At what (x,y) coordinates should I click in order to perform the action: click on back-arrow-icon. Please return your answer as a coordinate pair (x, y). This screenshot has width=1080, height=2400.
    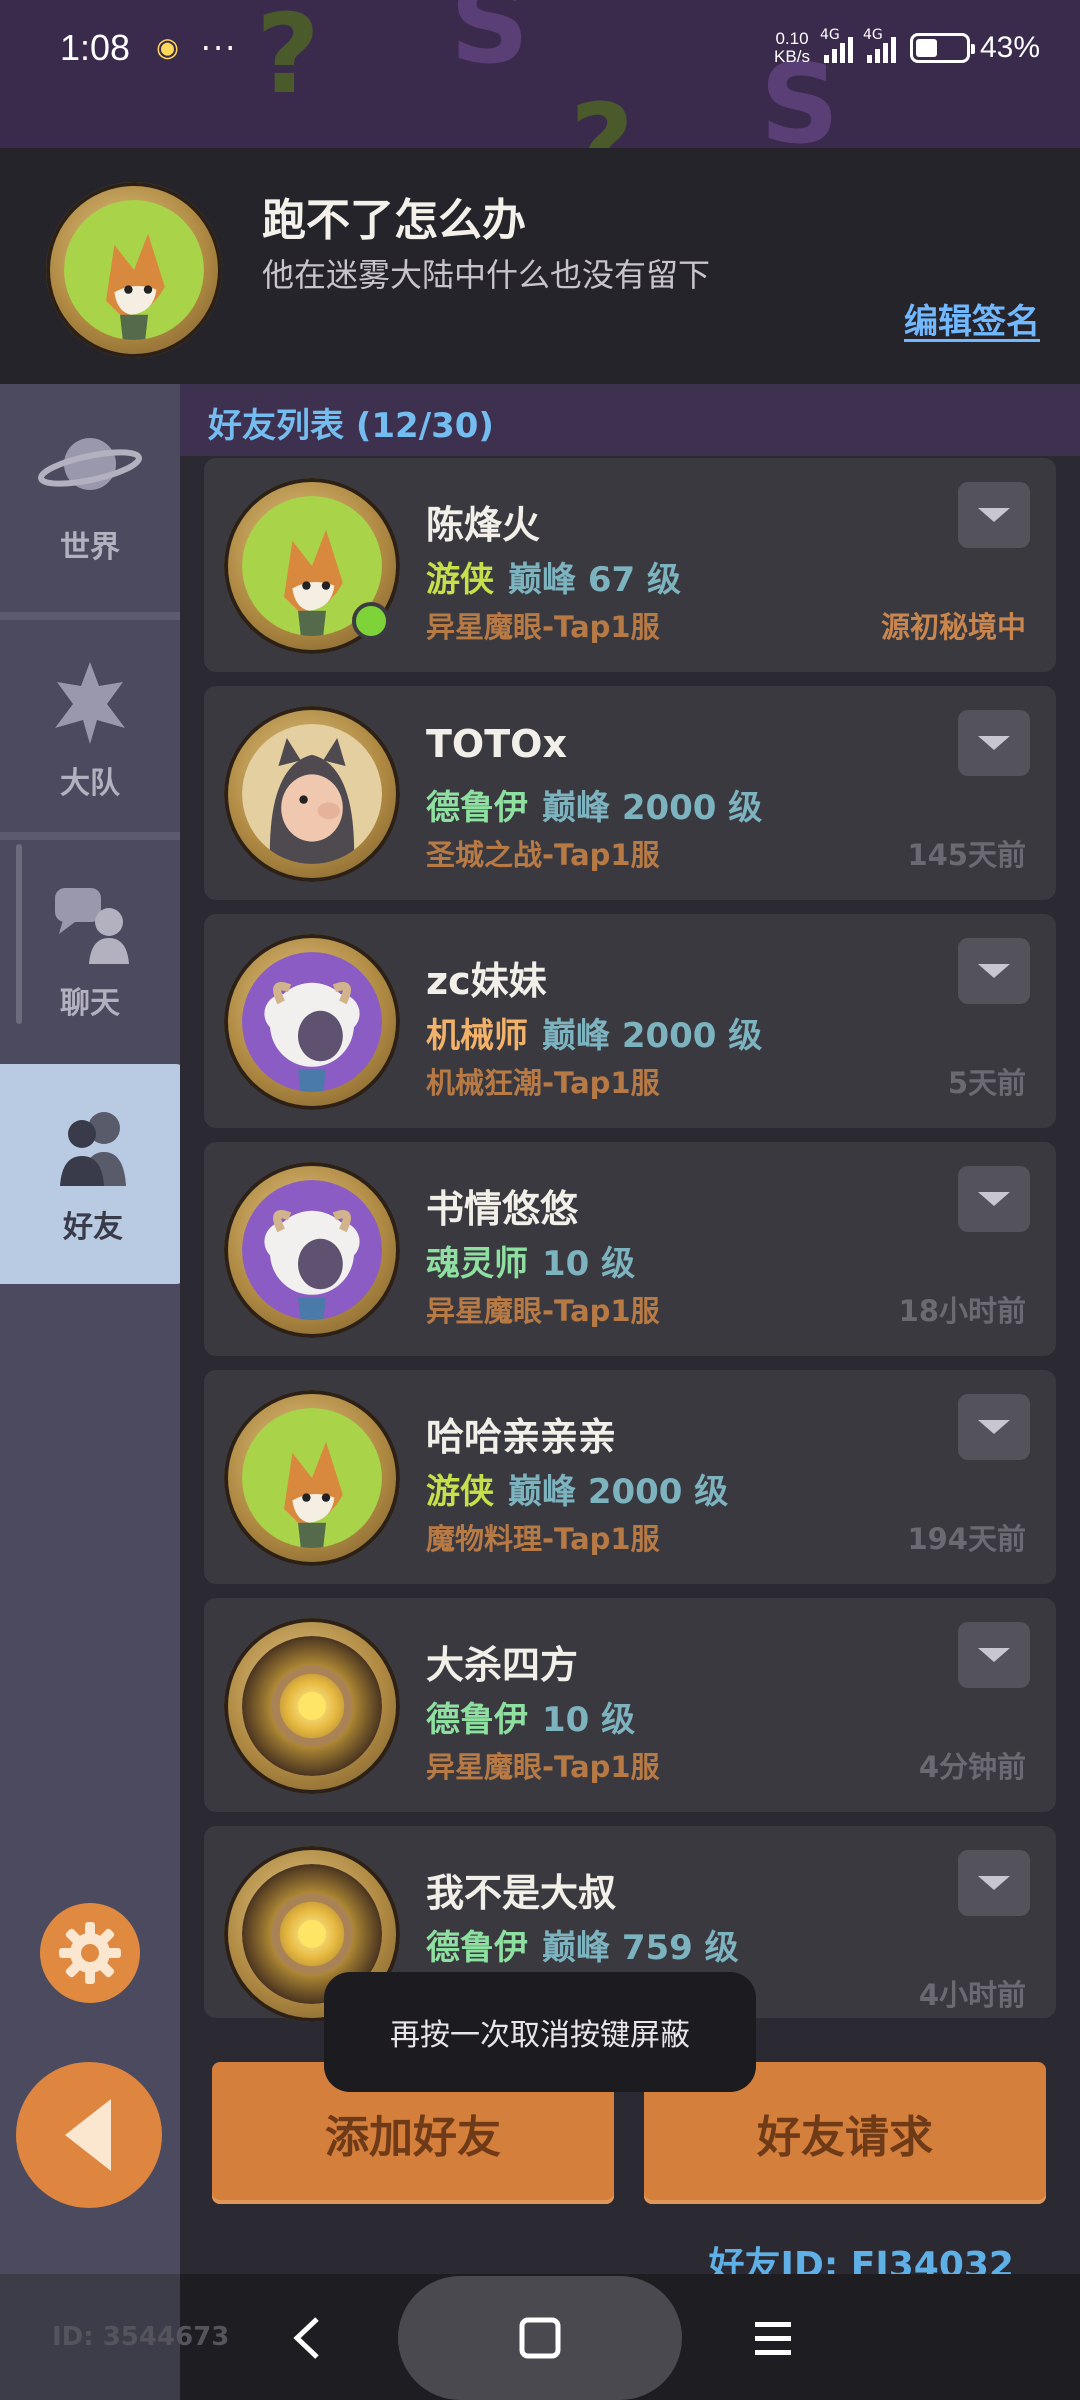
    Looking at the image, I should click on (88, 2135).